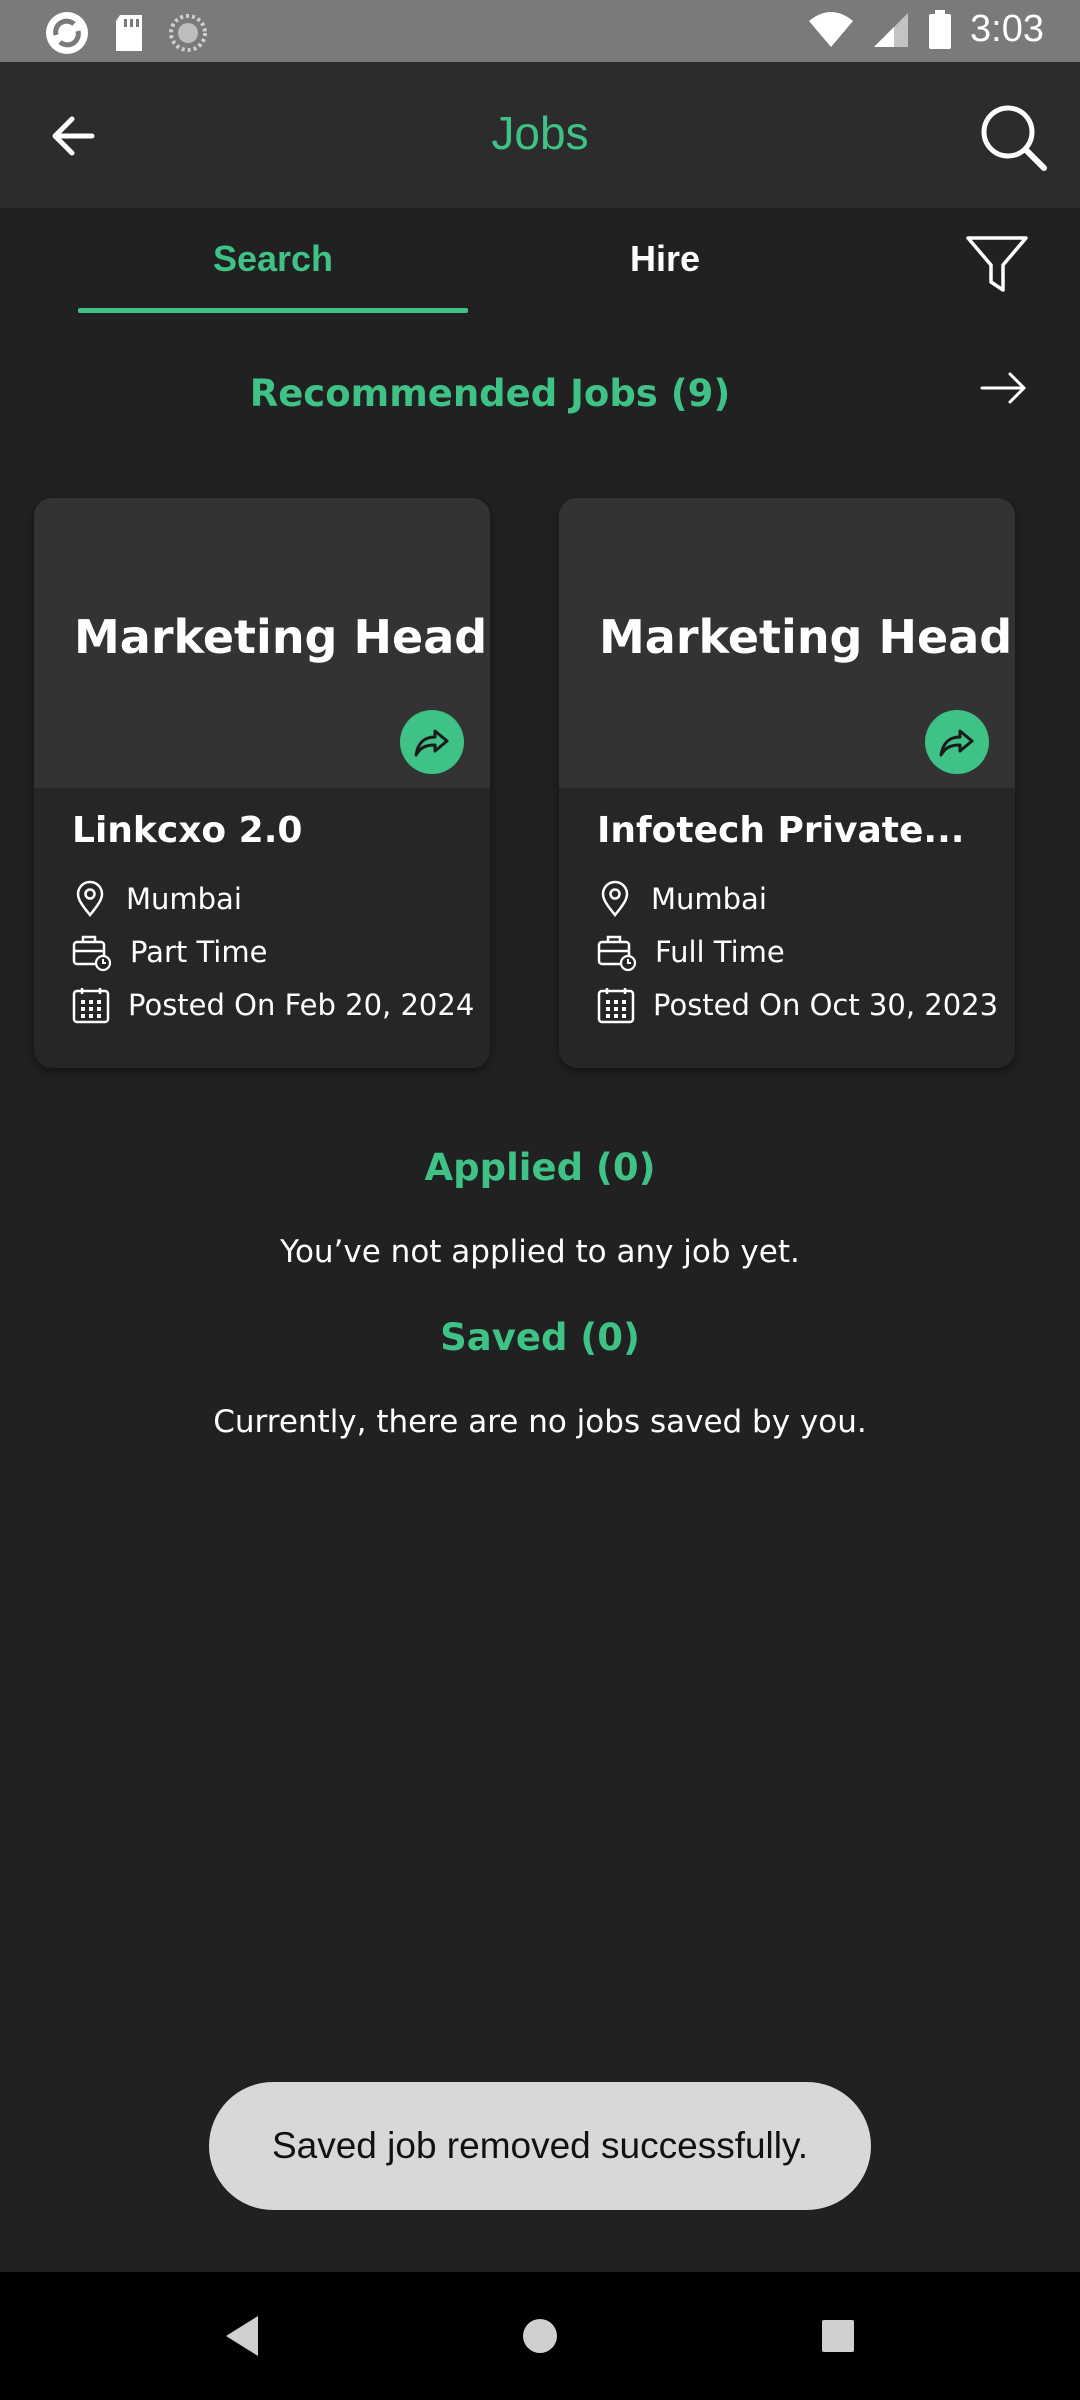  I want to click on tab-bar: Search Hire, so click(540, 263).